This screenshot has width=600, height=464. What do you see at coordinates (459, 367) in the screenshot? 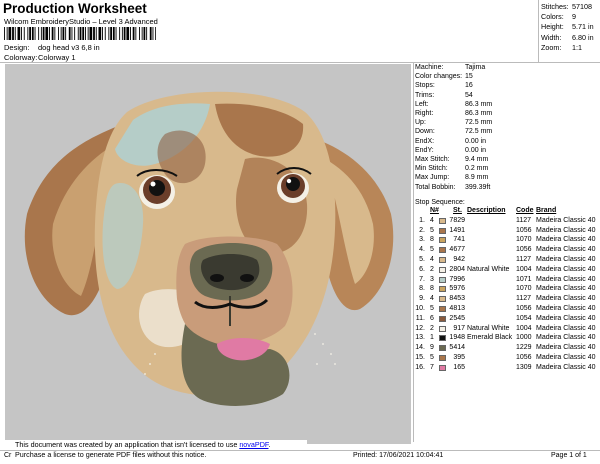
I see `stitch-count: 165` at bounding box center [459, 367].